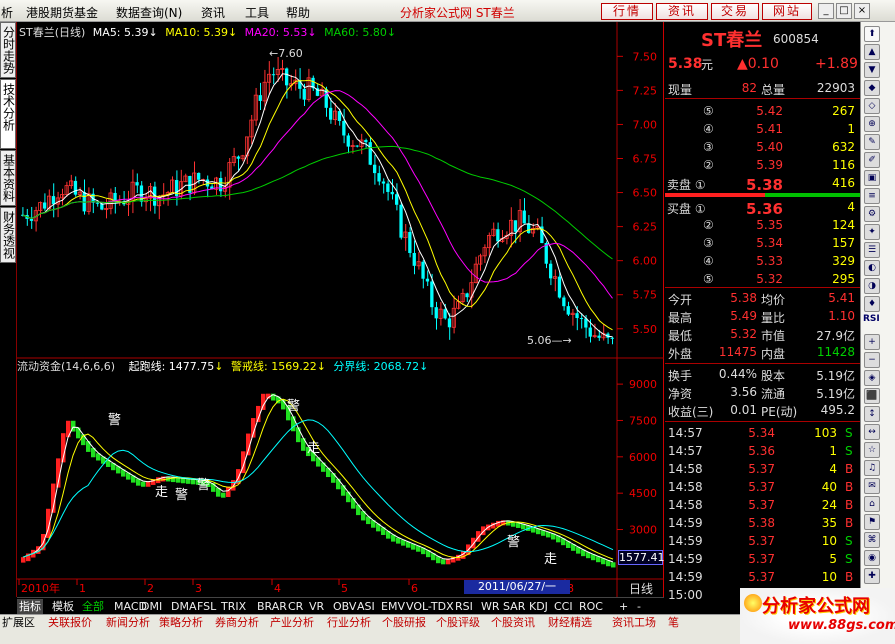 The height and width of the screenshot is (644, 895). What do you see at coordinates (464, 606) in the screenshot?
I see `indicator-tab: RSI` at bounding box center [464, 606].